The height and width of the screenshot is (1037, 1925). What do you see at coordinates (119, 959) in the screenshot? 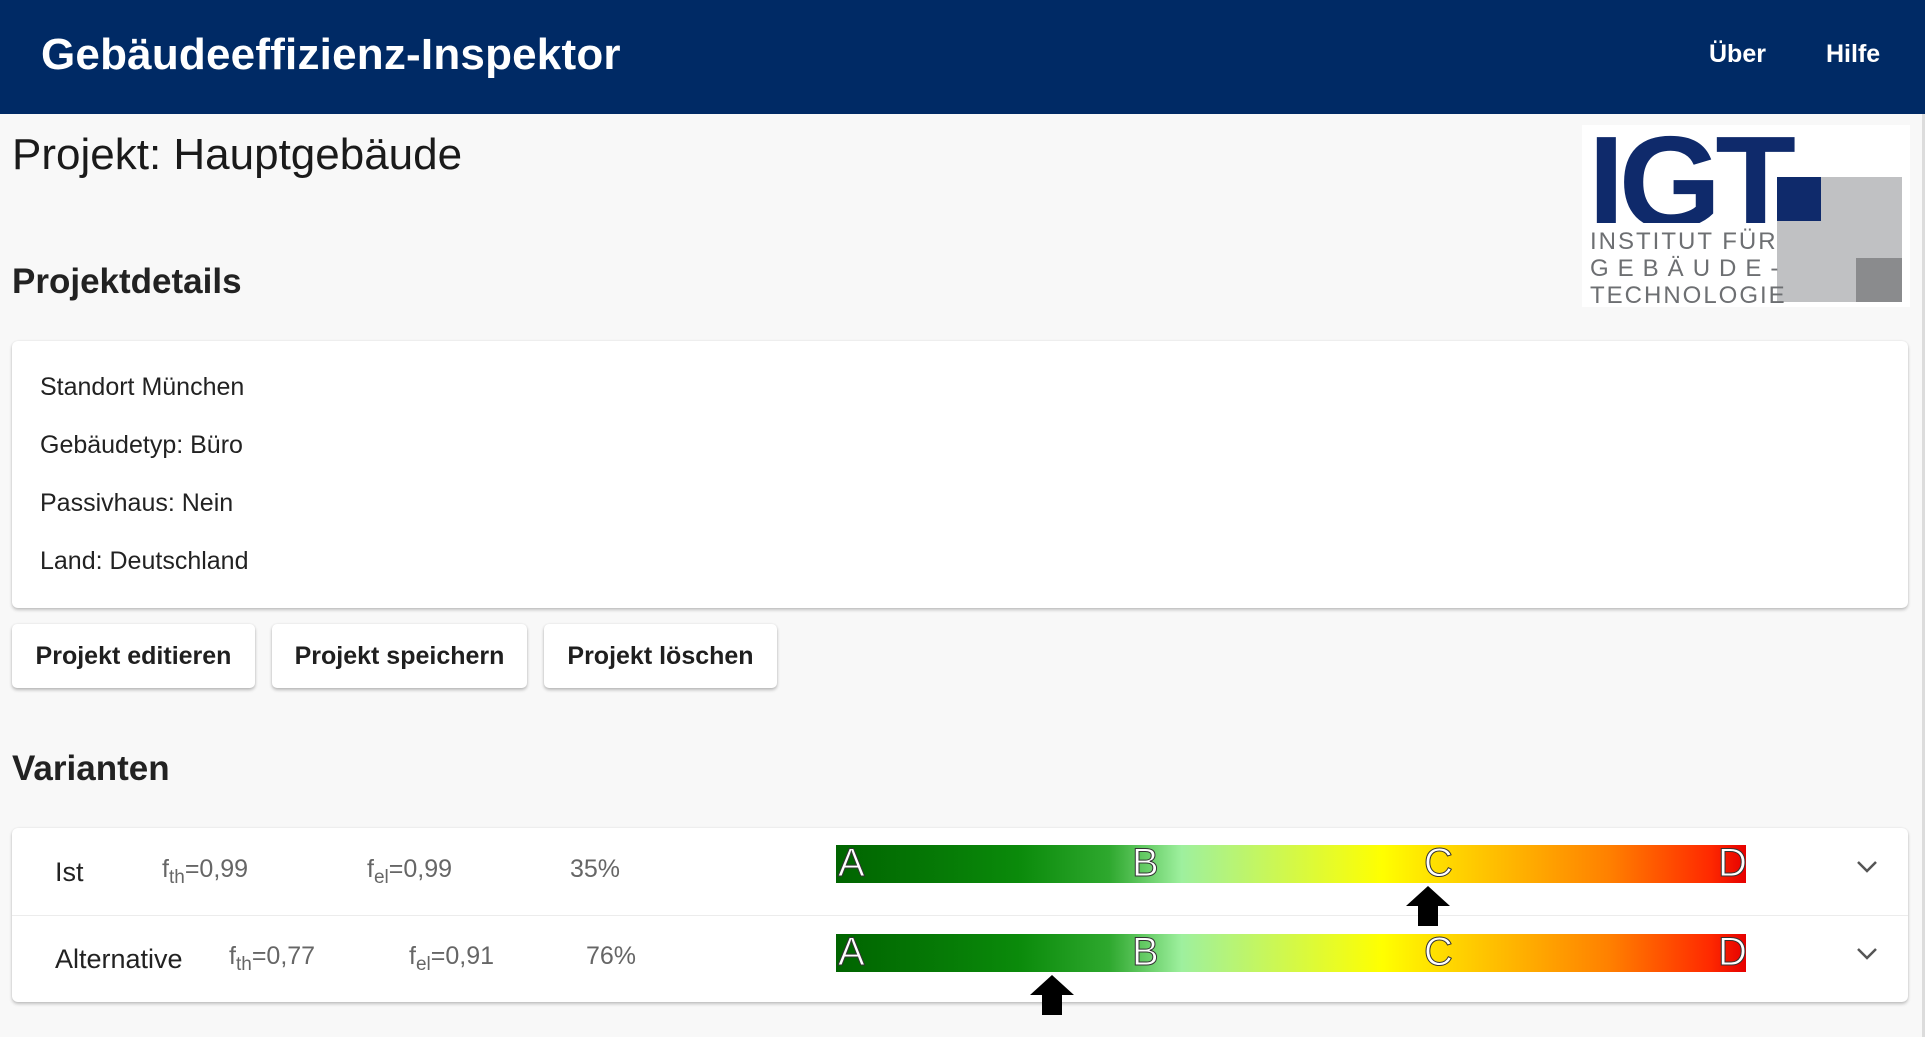
I see `variant-name: Alternative` at bounding box center [119, 959].